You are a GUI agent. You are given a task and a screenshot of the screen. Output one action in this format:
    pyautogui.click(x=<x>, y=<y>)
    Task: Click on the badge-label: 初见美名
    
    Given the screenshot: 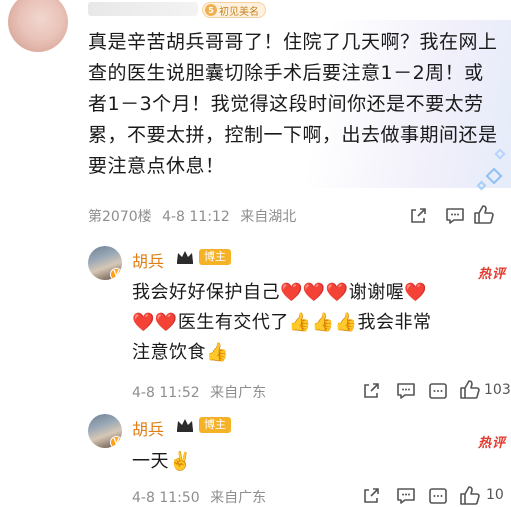 What is the action you would take?
    pyautogui.click(x=239, y=12)
    